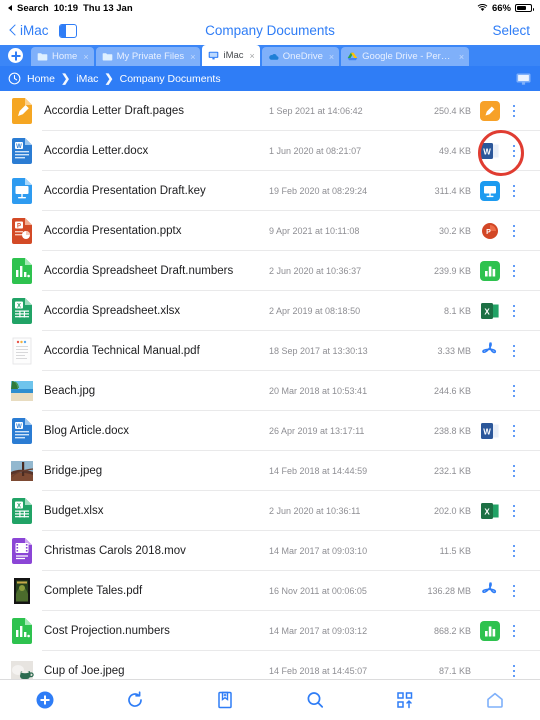  Describe the element at coordinates (315, 151) in the screenshot. I see `file-date: 1 Jun 2020 at 08:21:07` at that location.